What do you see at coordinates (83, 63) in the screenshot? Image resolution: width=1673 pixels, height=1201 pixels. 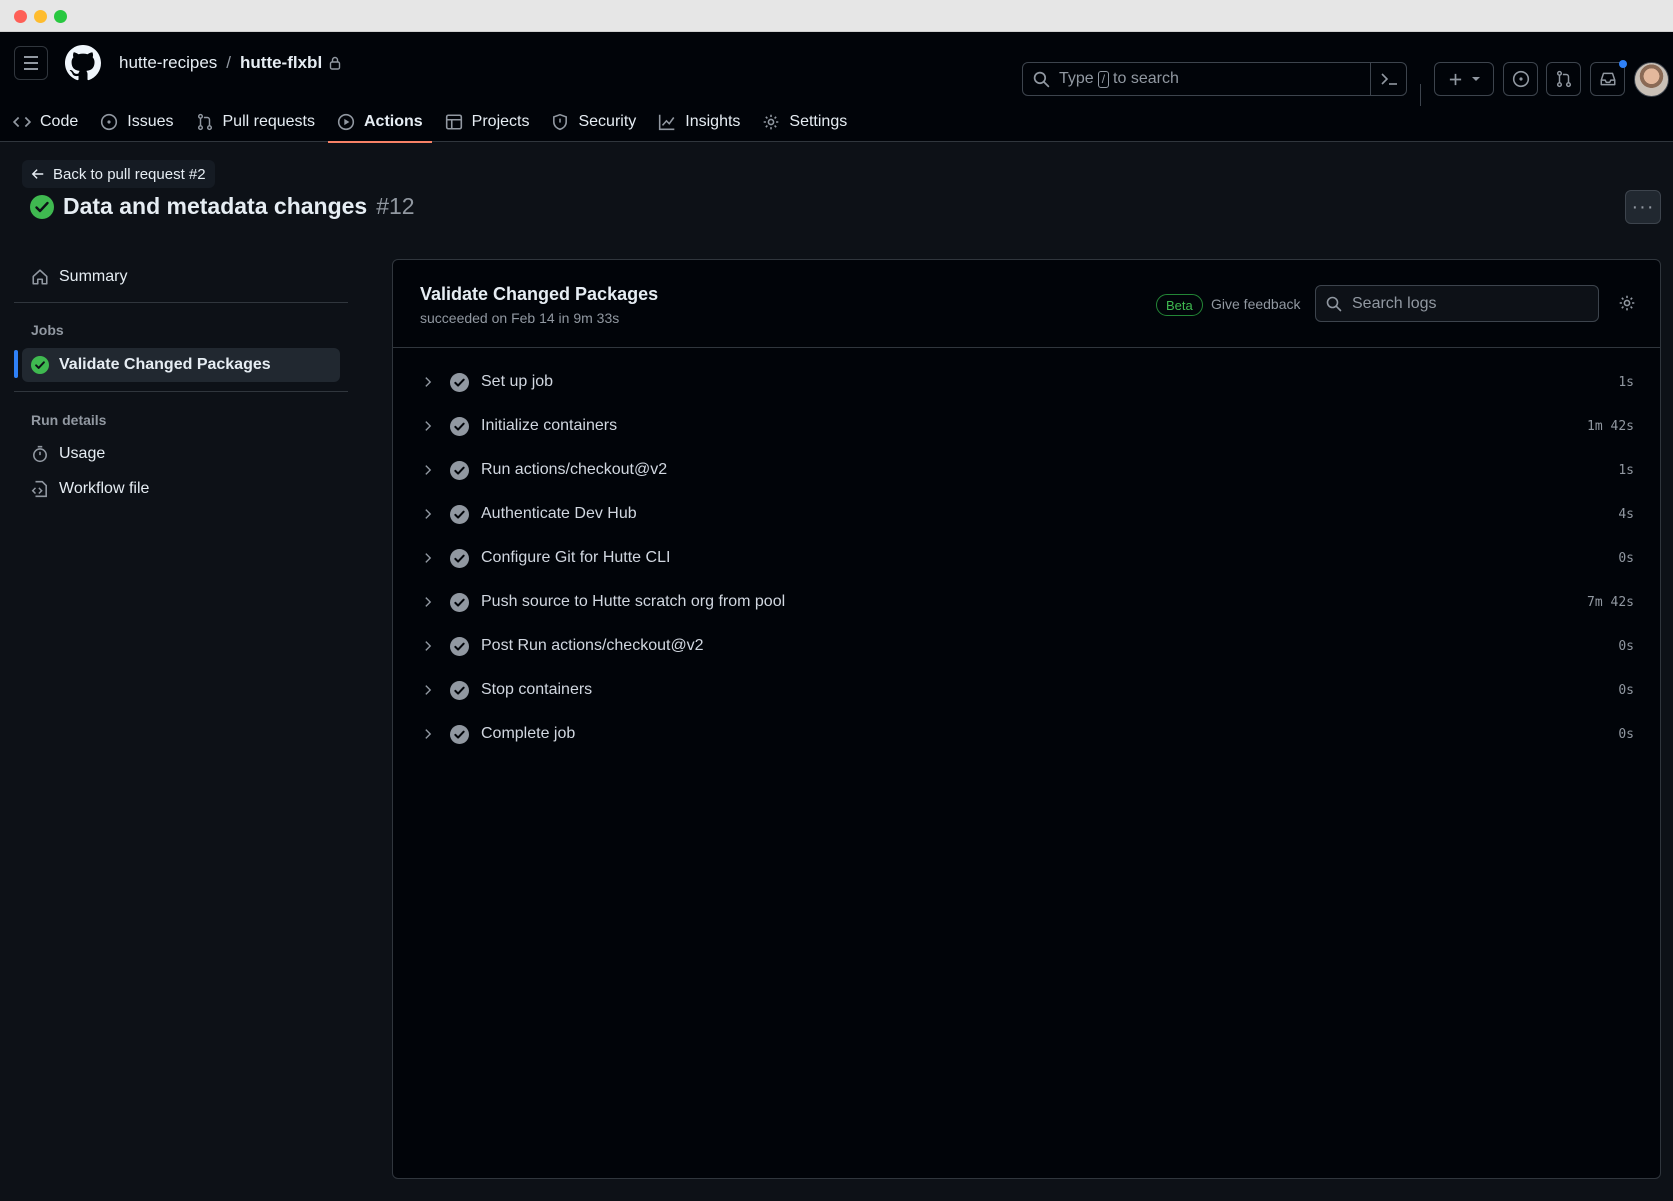 I see `github-logo-icon` at bounding box center [83, 63].